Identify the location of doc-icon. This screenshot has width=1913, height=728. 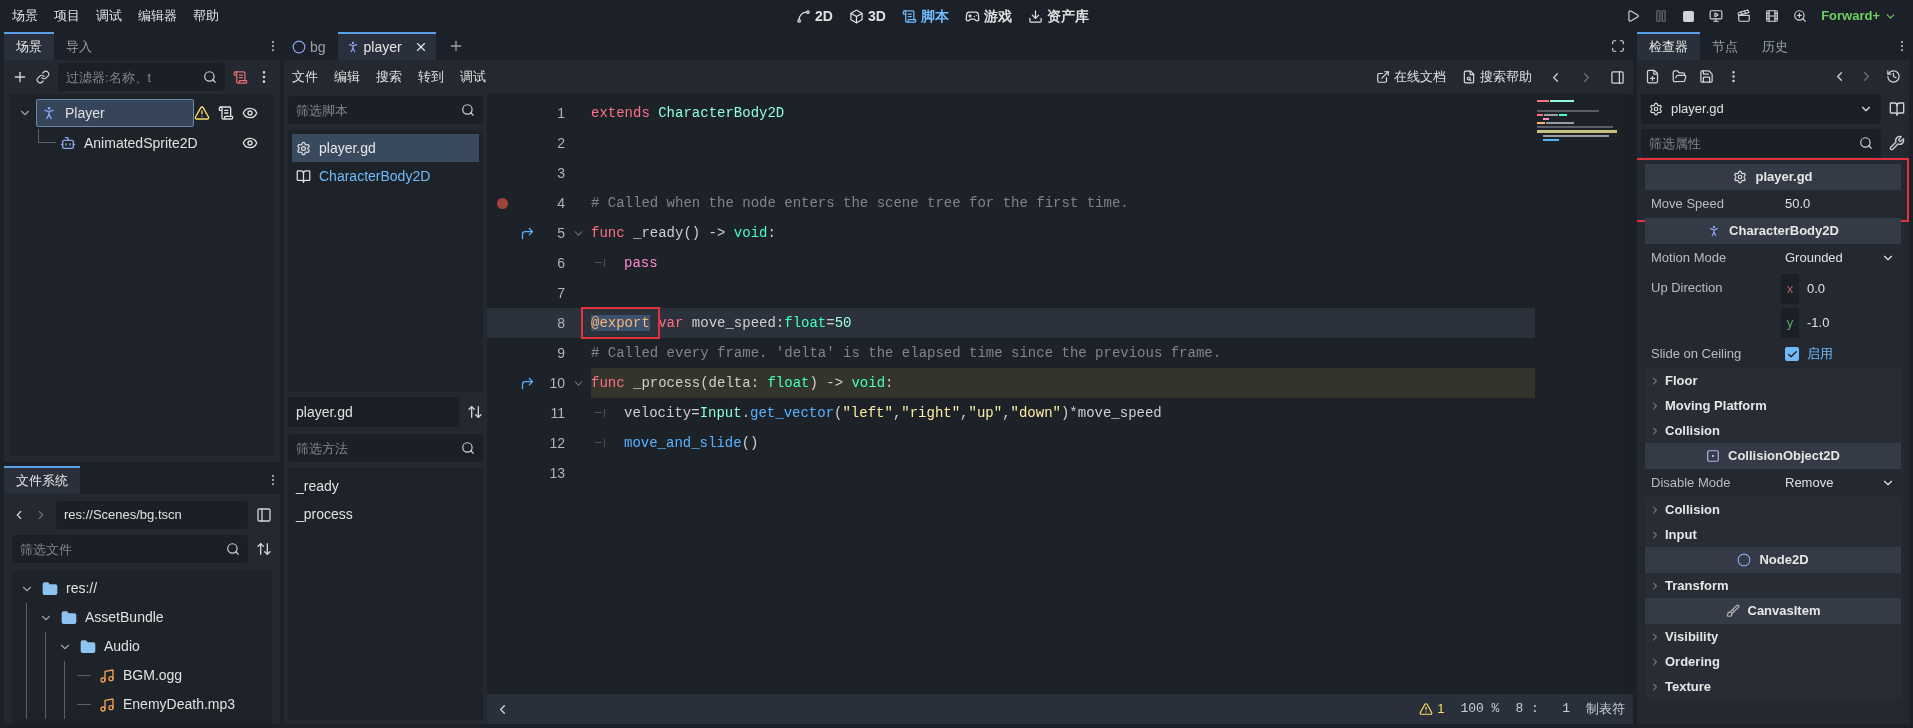
(1897, 109).